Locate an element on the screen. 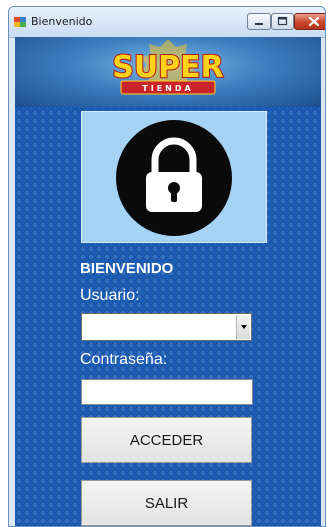 The height and width of the screenshot is (527, 334). maximize-icon is located at coordinates (282, 21).